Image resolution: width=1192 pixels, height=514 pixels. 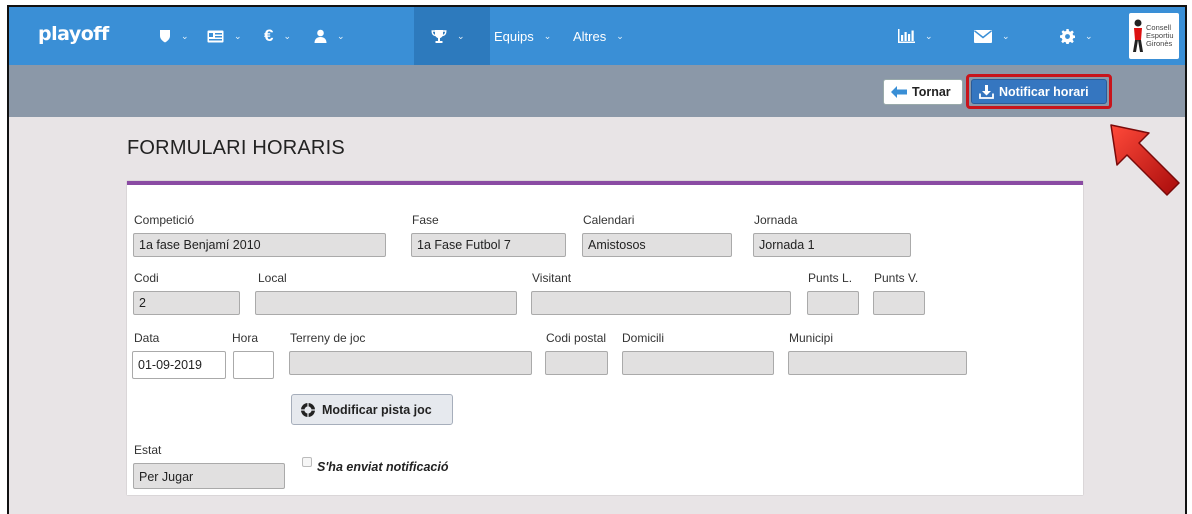 I want to click on id-card-icon, so click(x=215, y=36).